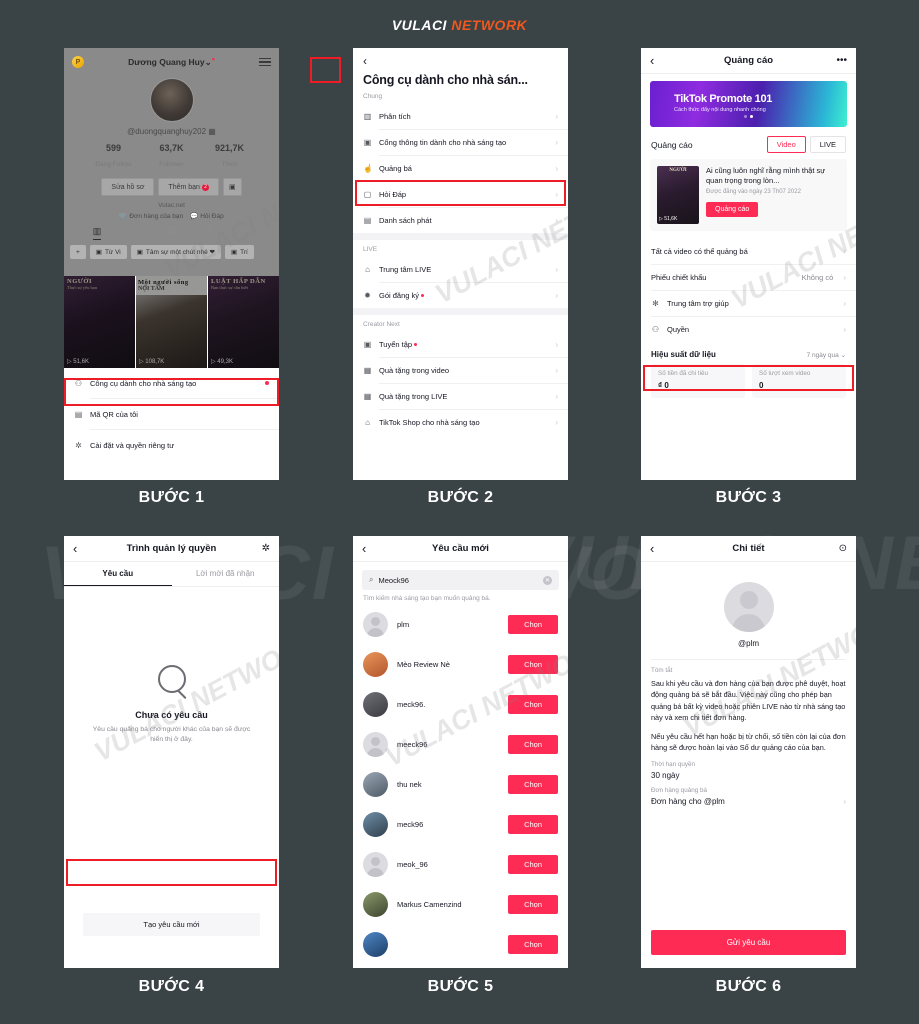  What do you see at coordinates (460, 220) in the screenshot?
I see `menu-item-playlists: ▤ Danh sách phát ›` at bounding box center [460, 220].